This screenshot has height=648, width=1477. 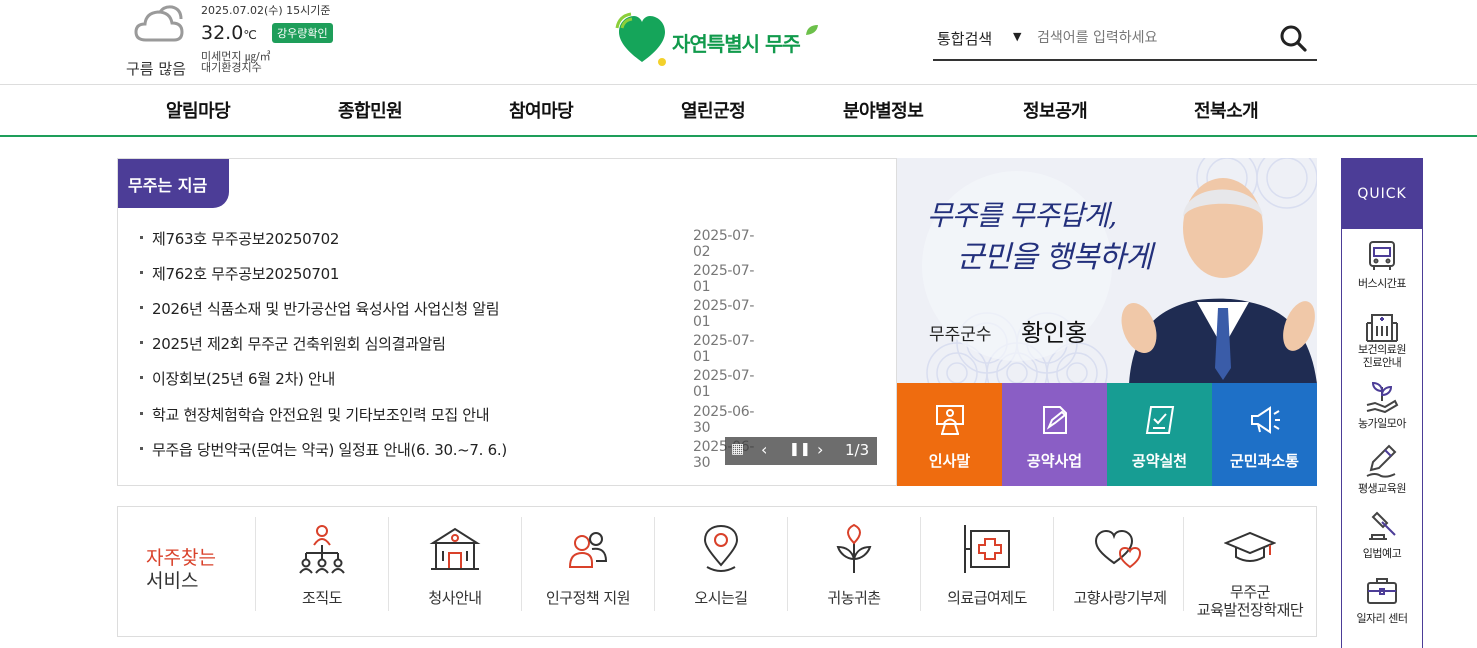 I want to click on news-title: 학교 현장체험학습 안전요원 및 기타보조인력 모집 안내, so click(x=321, y=415).